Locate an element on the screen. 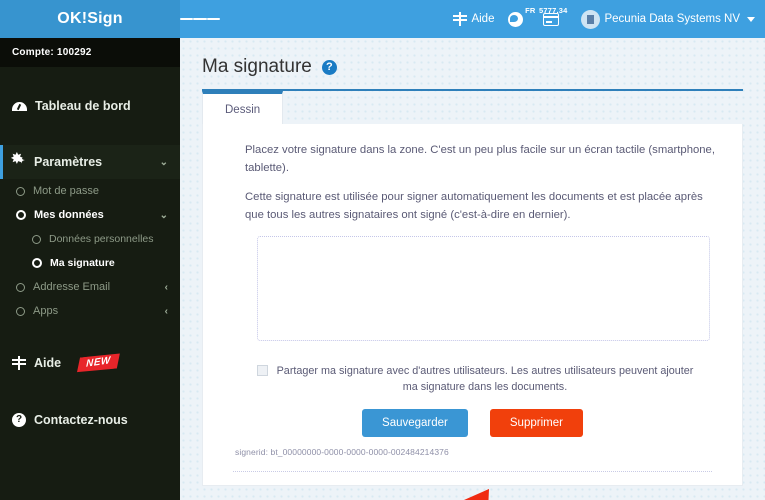 The image size is (765, 500). sidebar-item-label: Mot de passe is located at coordinates (66, 191).